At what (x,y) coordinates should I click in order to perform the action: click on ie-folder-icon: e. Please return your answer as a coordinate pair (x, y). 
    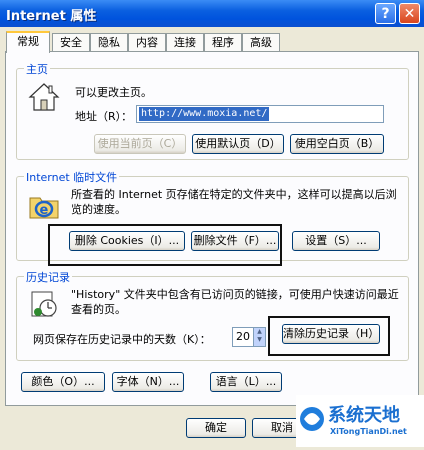
    Looking at the image, I should click on (45, 206).